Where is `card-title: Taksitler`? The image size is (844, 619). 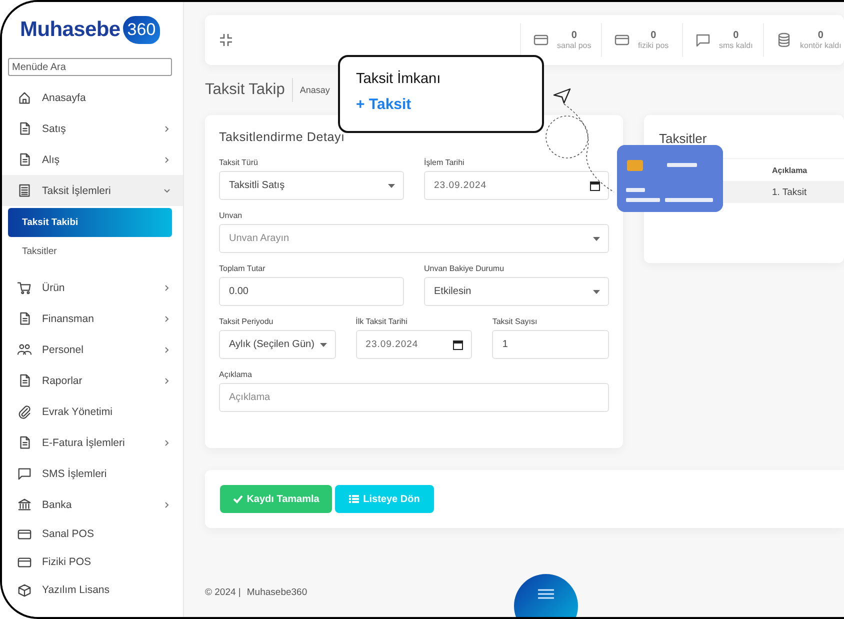
card-title: Taksitler is located at coordinates (683, 138).